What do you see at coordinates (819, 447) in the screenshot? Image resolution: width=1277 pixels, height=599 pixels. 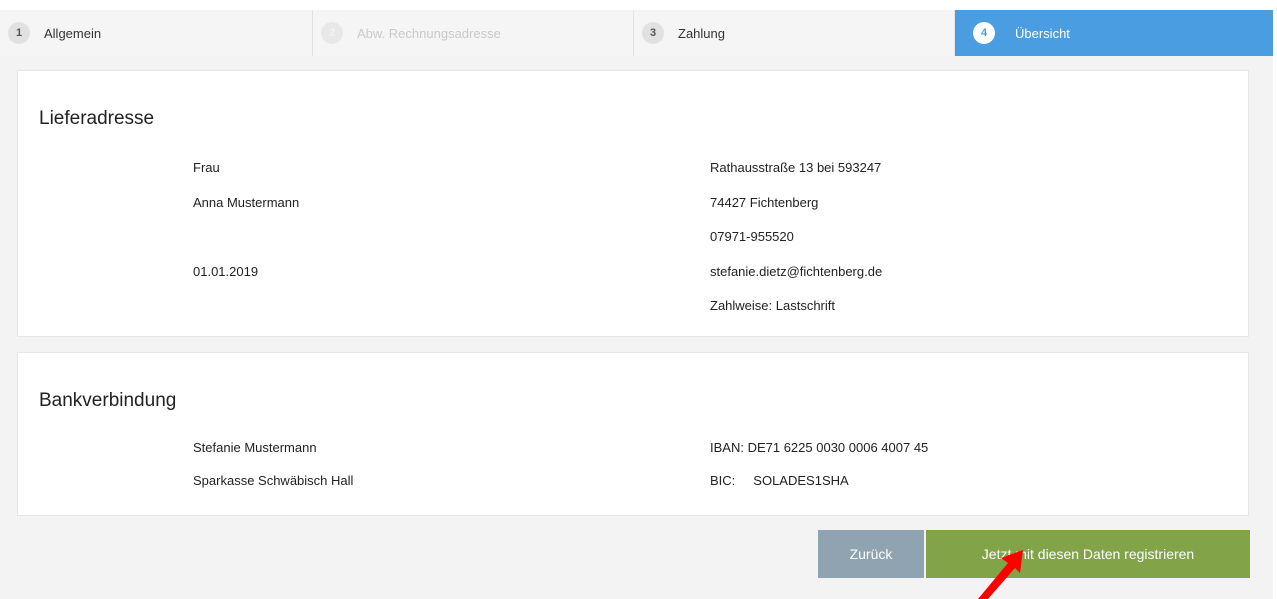 I see `iban: IBAN: DE71 6225 0030 0006 4007 45` at bounding box center [819, 447].